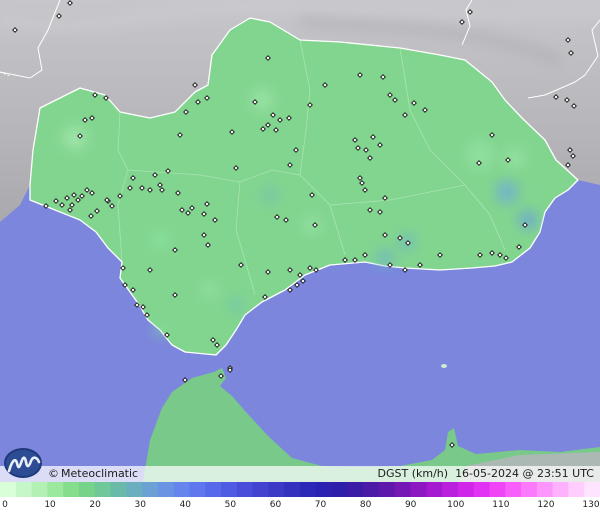 The height and width of the screenshot is (517, 600). I want to click on scale-tick-label: 120, so click(546, 505).